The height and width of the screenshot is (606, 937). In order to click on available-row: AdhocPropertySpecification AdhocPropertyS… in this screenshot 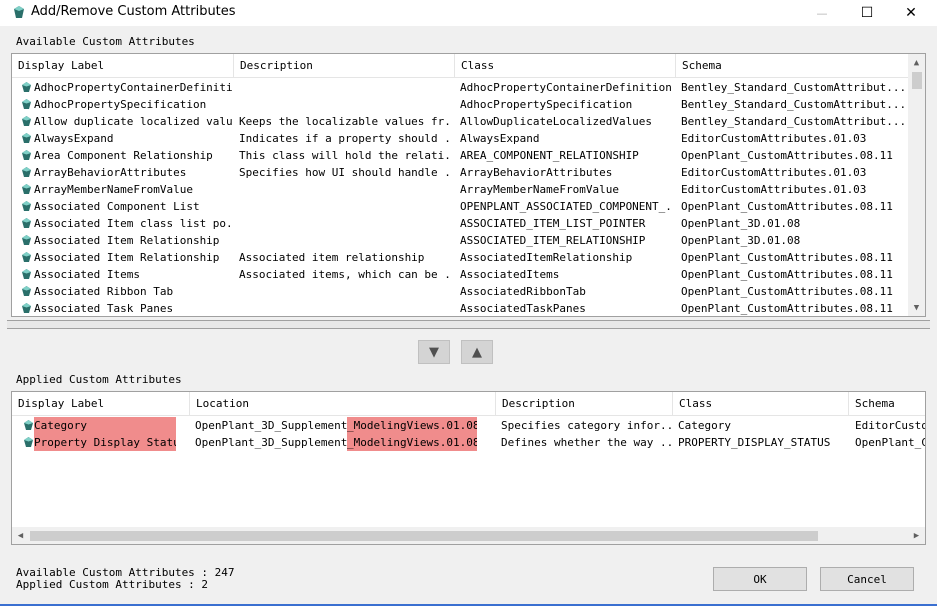, I will do `click(460, 104)`.